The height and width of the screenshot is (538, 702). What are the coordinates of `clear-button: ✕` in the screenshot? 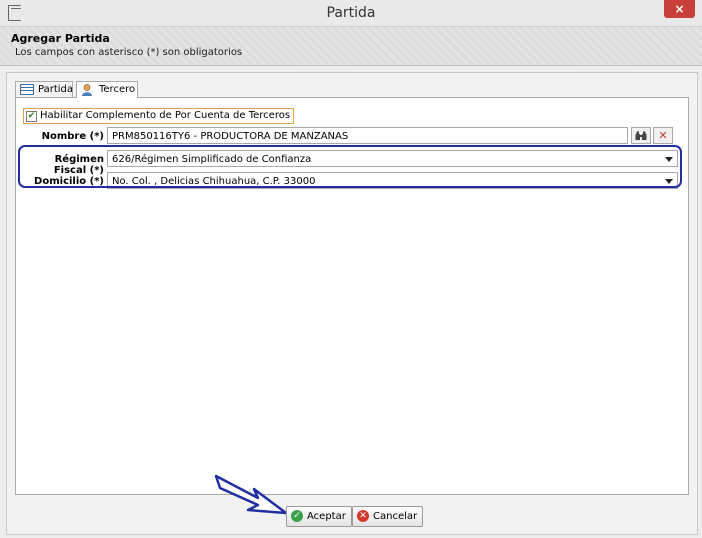 It's located at (663, 135).